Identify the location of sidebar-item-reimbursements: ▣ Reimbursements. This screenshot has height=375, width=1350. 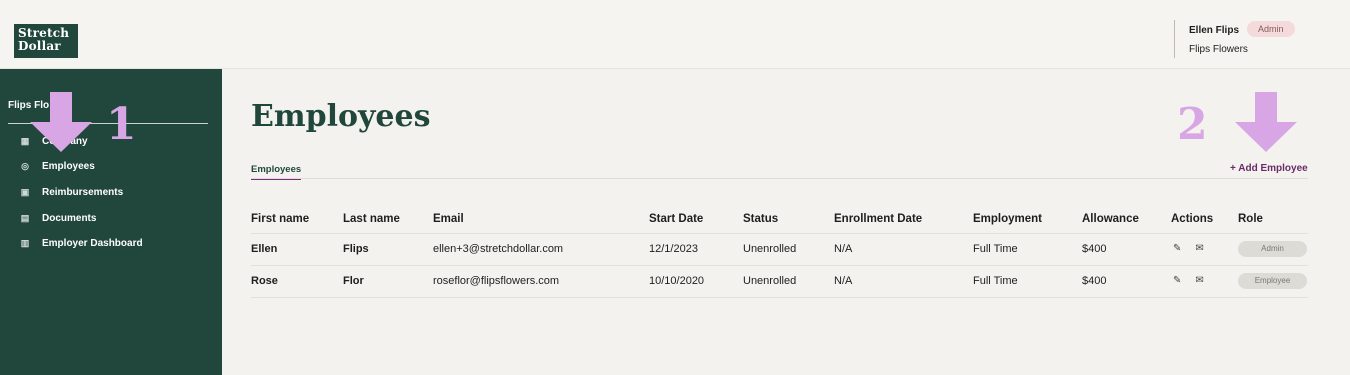
(71, 192).